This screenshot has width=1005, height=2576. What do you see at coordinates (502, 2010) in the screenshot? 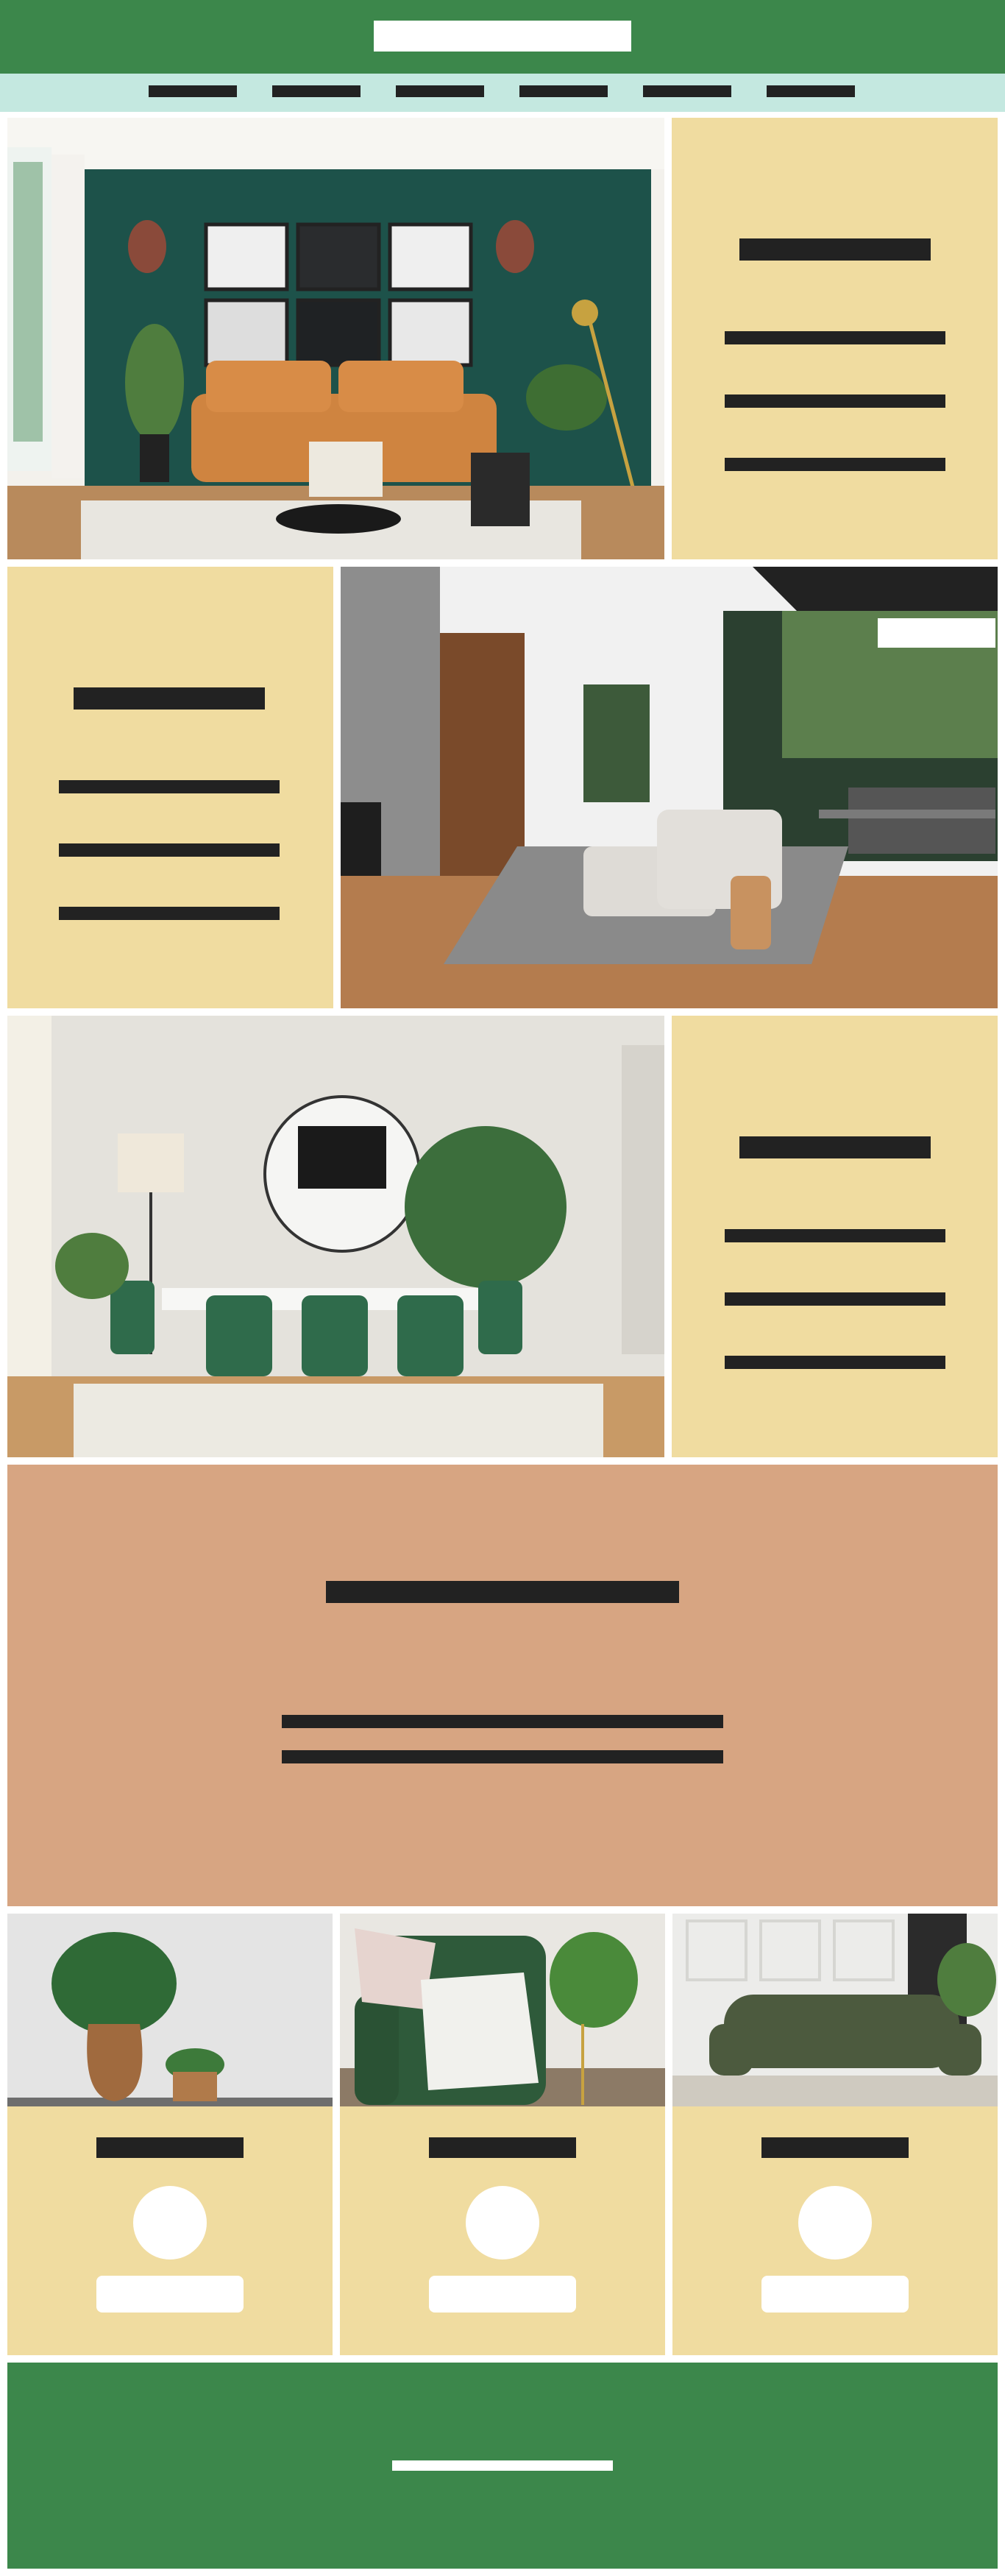
I see `green-armchair-photo` at bounding box center [502, 2010].